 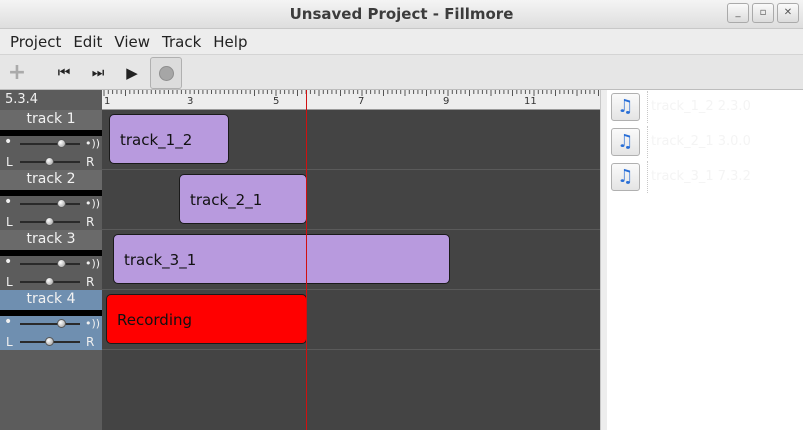 I want to click on window-controls: _ ▫ ✕, so click(x=763, y=13).